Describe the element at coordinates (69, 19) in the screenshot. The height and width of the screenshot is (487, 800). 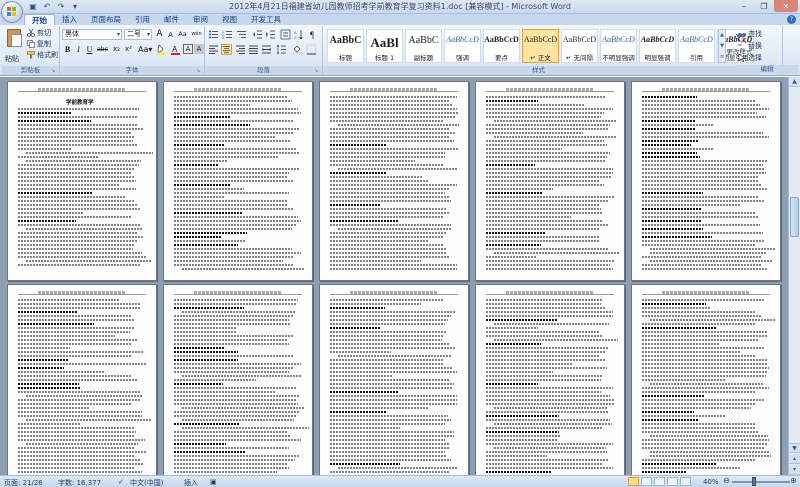
I see `tab-2: 插入` at that location.